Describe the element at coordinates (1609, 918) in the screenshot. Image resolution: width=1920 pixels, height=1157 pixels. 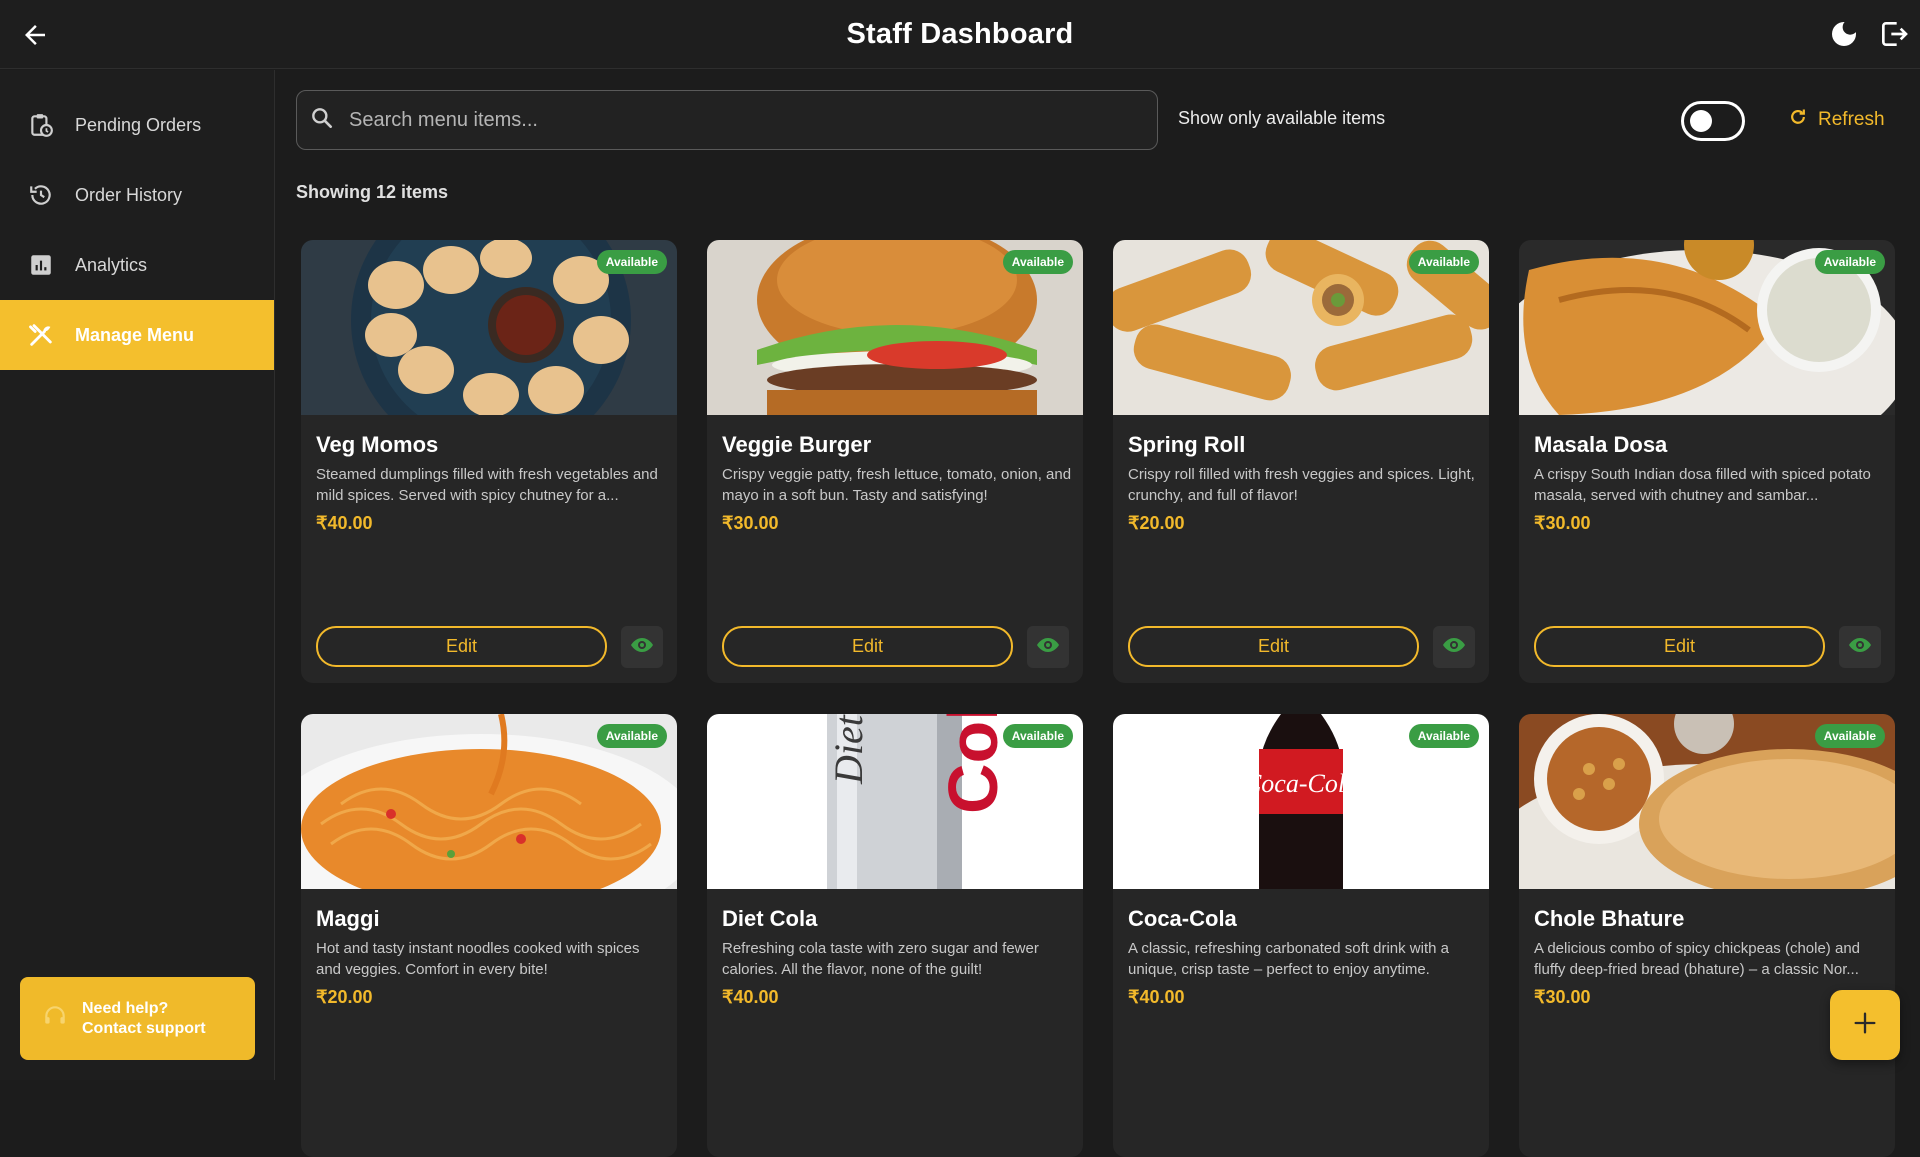
I see `item-name: Chole Bhature` at that location.